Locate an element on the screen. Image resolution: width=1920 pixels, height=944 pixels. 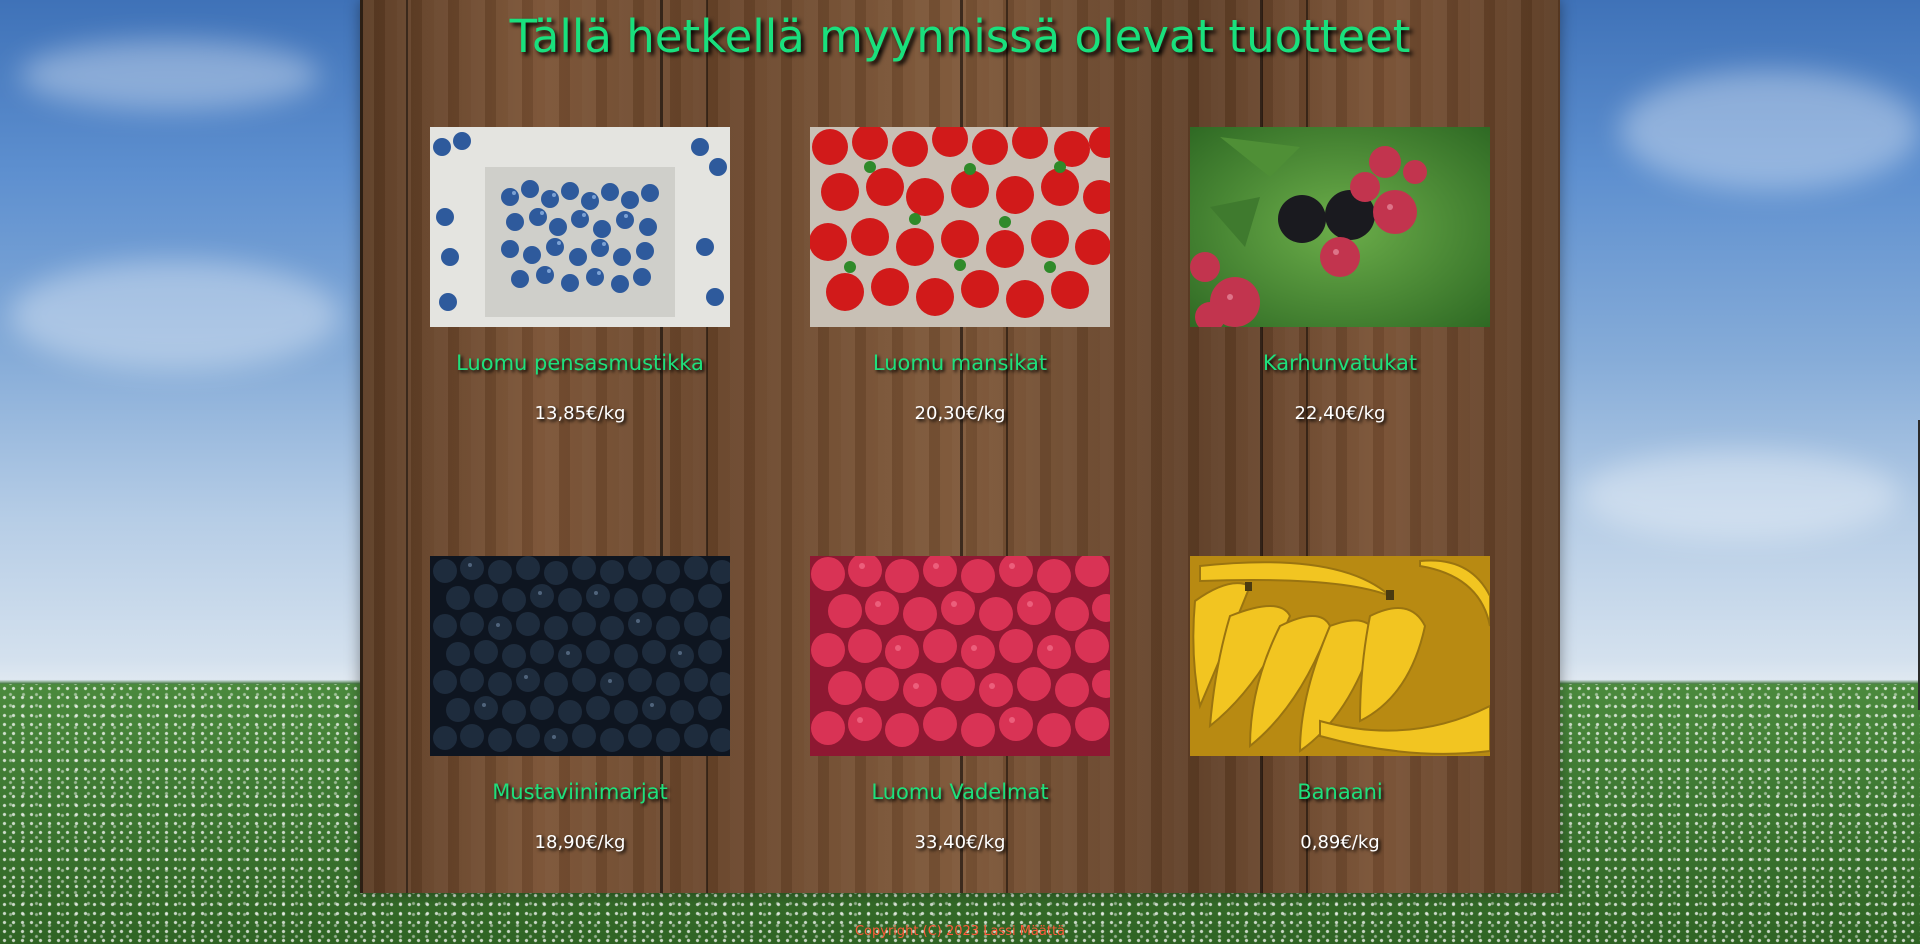
product-card: Luomu Vadelmat 33,40€/kg is located at coordinates (960, 704).